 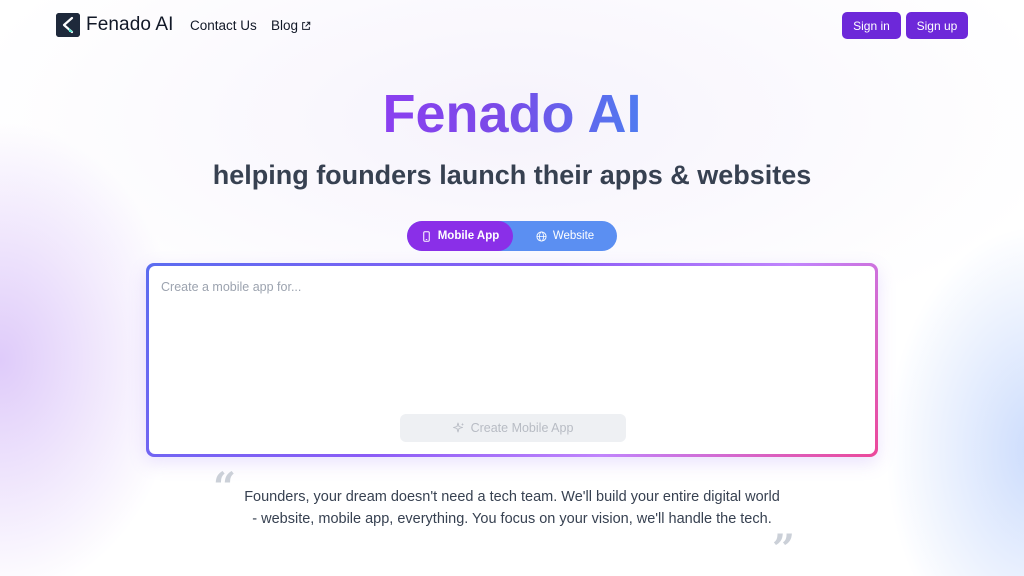 What do you see at coordinates (130, 25) in the screenshot?
I see `brand-name: Fenado AI` at bounding box center [130, 25].